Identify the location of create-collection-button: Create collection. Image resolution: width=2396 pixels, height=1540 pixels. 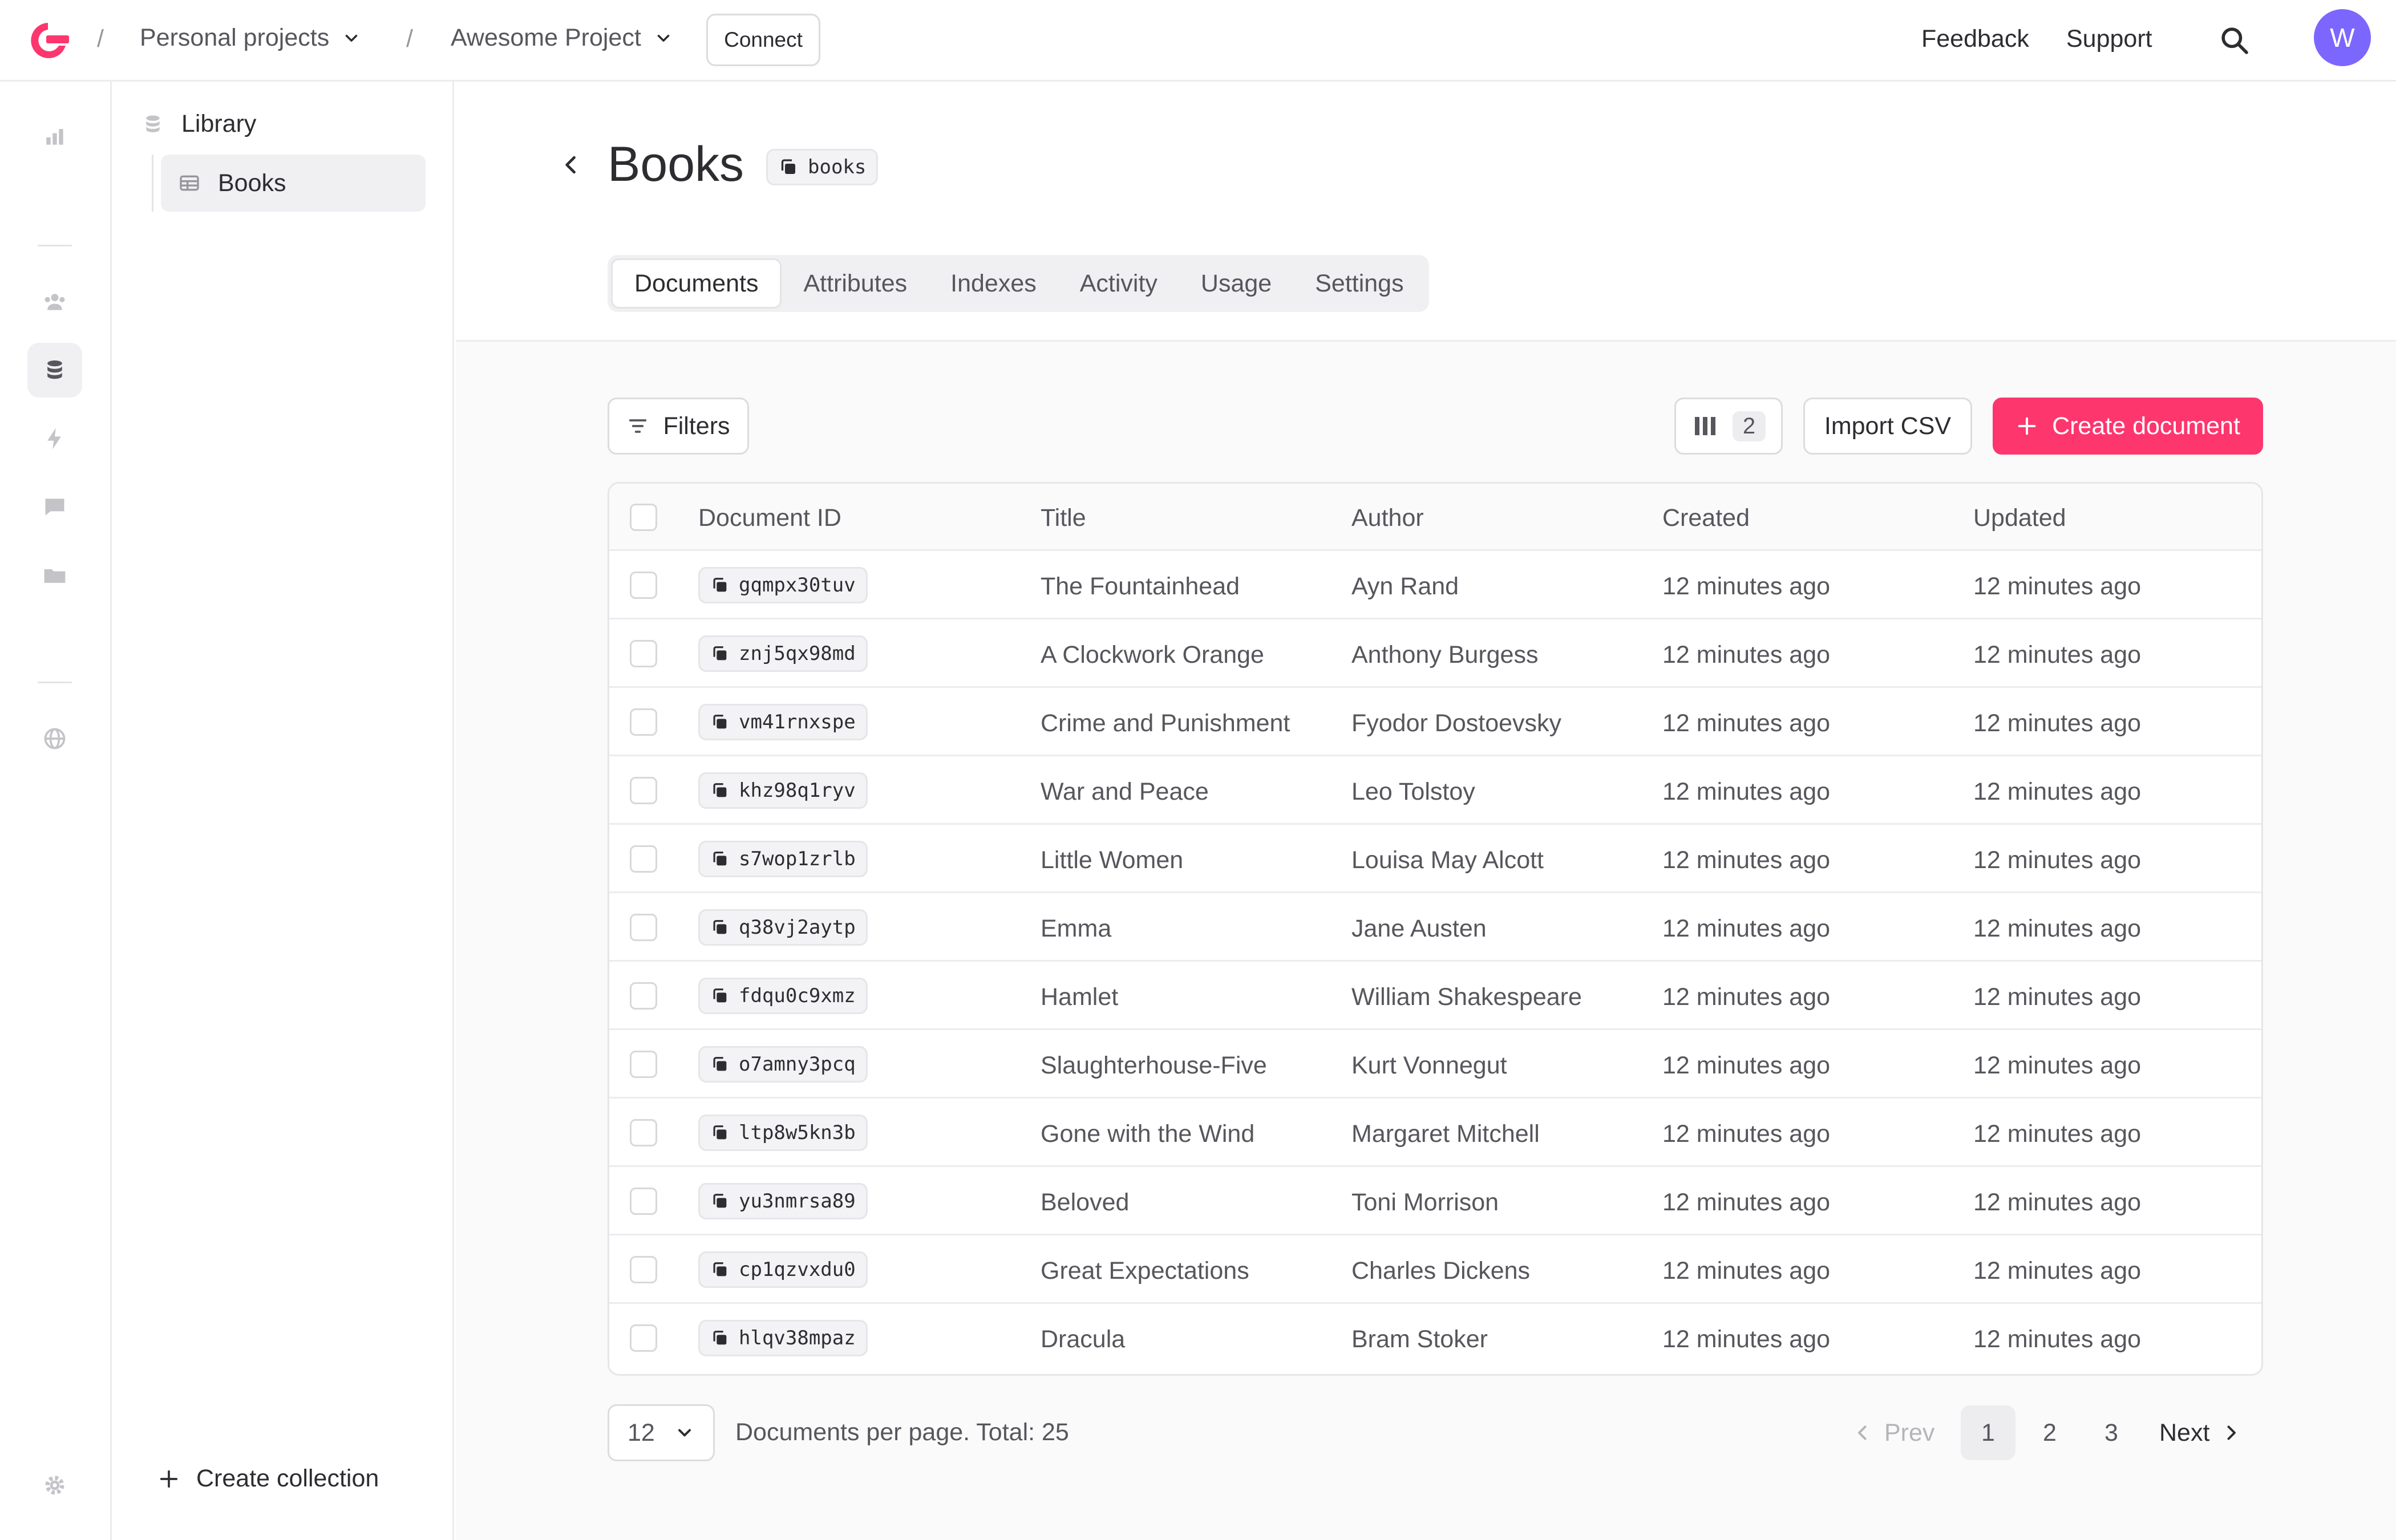
(268, 1479).